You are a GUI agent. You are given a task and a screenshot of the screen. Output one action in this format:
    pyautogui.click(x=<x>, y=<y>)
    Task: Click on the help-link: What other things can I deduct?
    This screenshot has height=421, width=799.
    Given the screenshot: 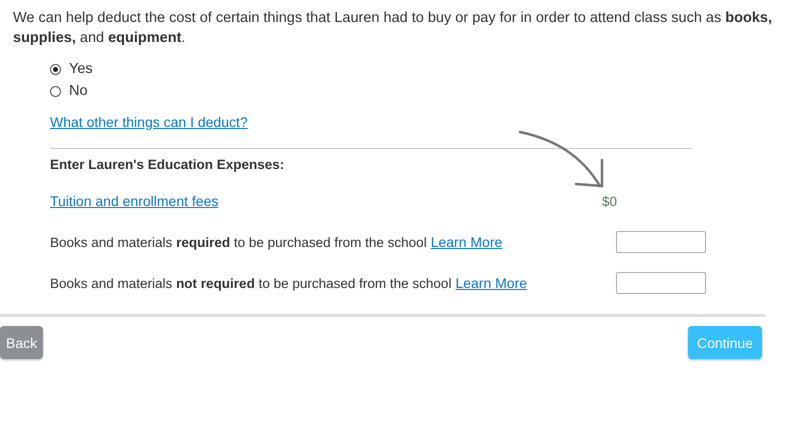 What is the action you would take?
    pyautogui.click(x=149, y=122)
    